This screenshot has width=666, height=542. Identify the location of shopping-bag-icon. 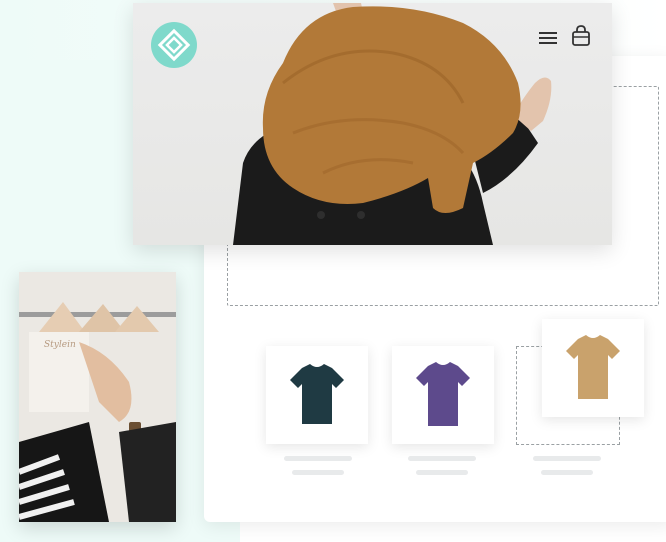
(581, 36).